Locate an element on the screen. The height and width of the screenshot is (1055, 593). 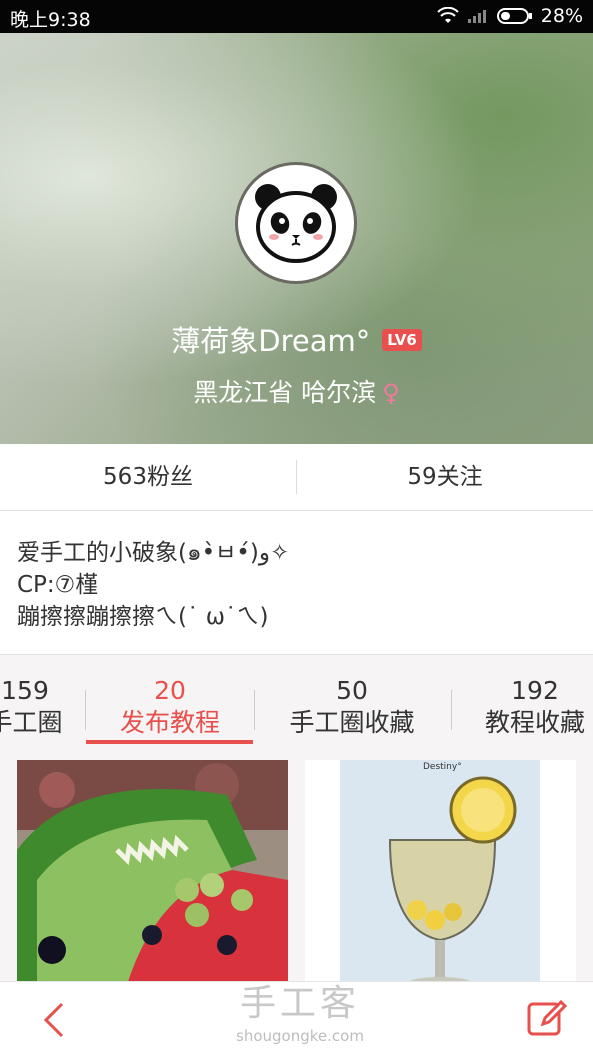
battery-icon is located at coordinates (514, 16).